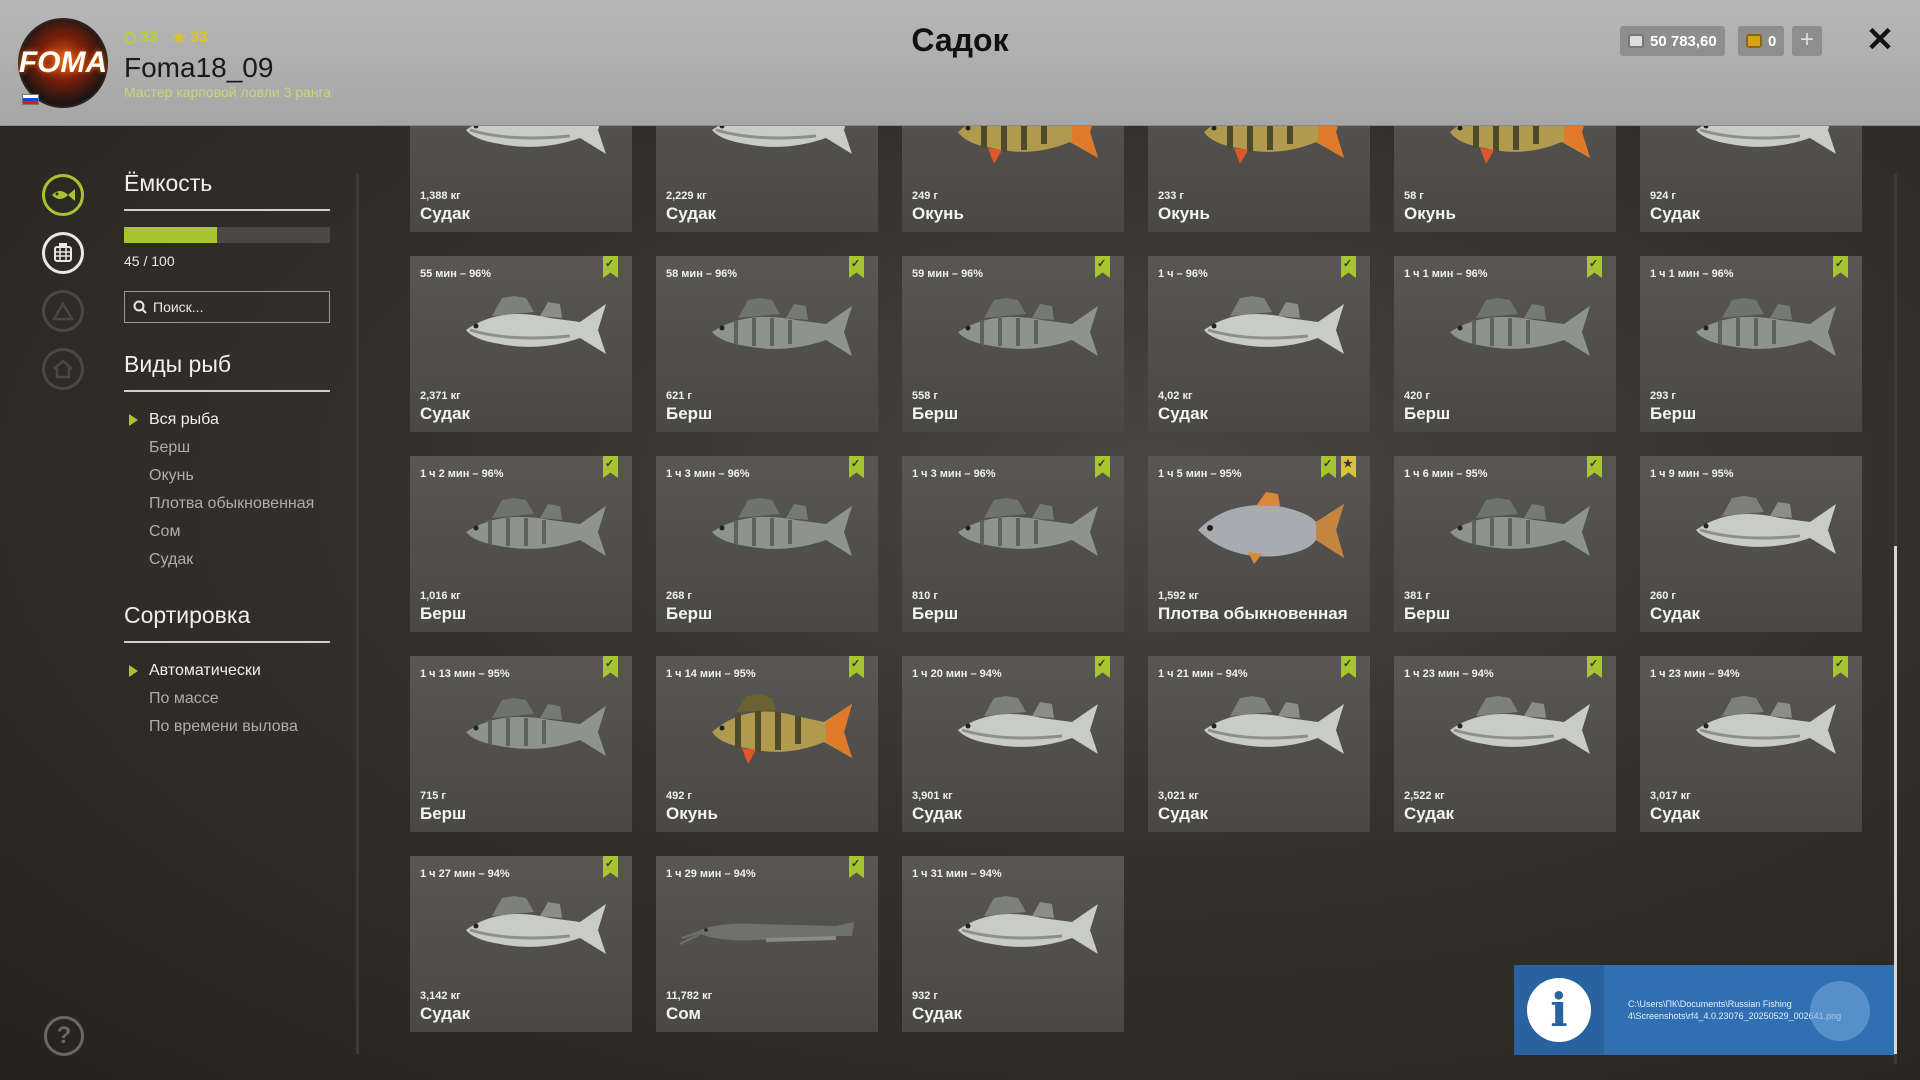 The width and height of the screenshot is (1920, 1080). I want to click on fish-weight: 11,782 кг, so click(689, 996).